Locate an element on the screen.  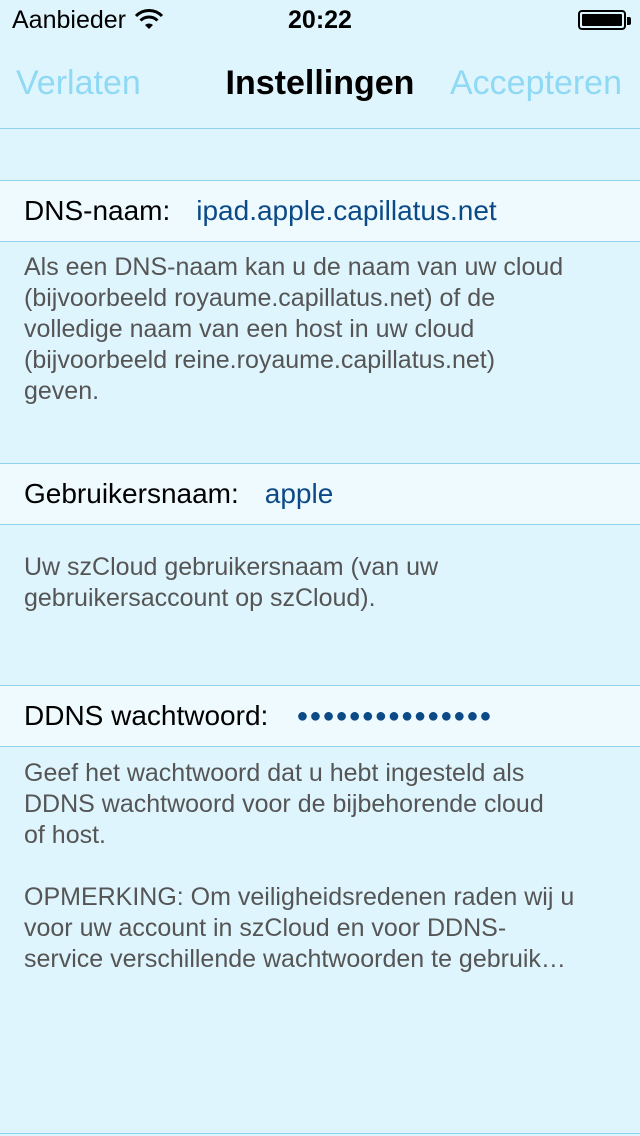
ddns-password-row: DDNS wachtwoord: ●●●●●●●●●●●●●●● is located at coordinates (320, 716).